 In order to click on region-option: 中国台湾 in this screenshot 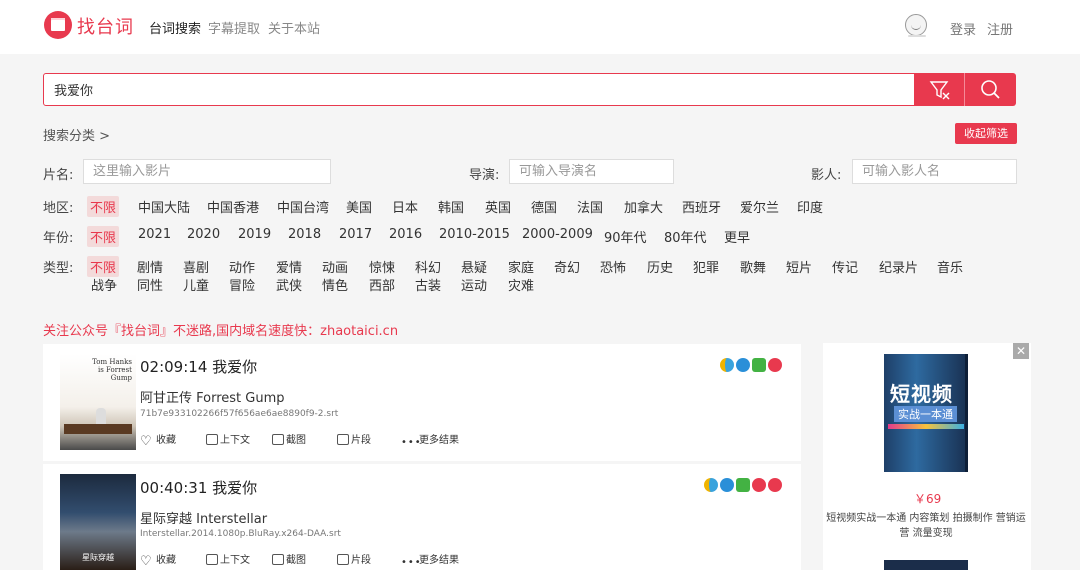, I will do `click(303, 206)`.